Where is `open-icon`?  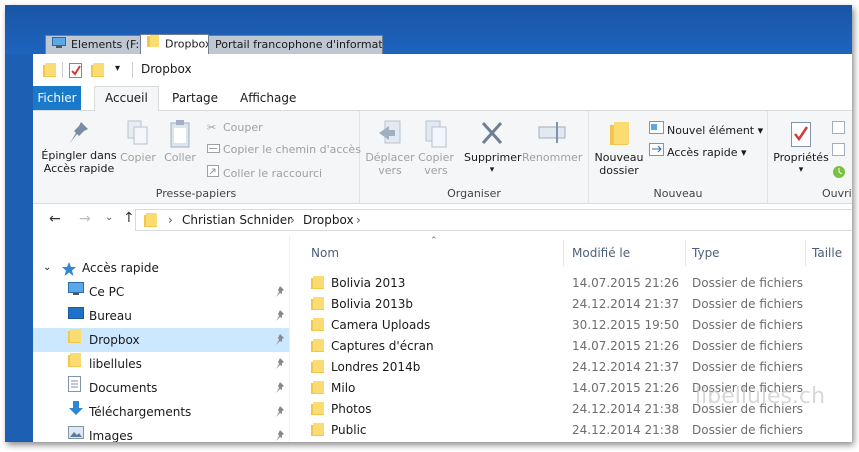
open-icon is located at coordinates (839, 129).